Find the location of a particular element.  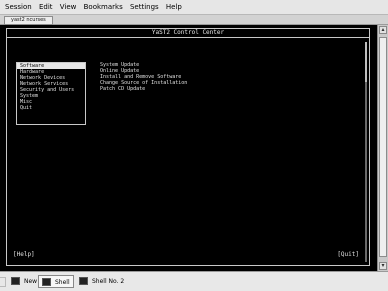

menu-view: View is located at coordinates (68, 7).